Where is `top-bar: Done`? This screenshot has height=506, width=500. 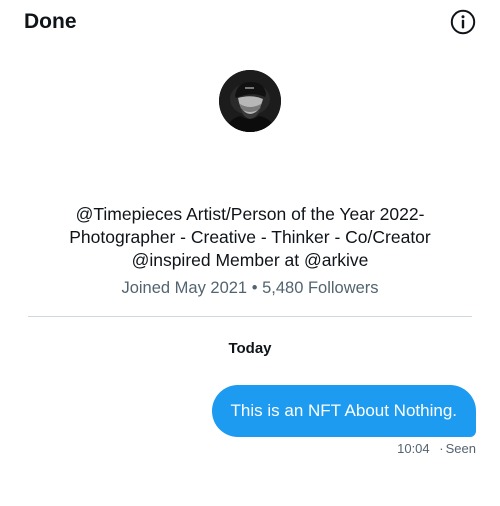
top-bar: Done is located at coordinates (250, 23).